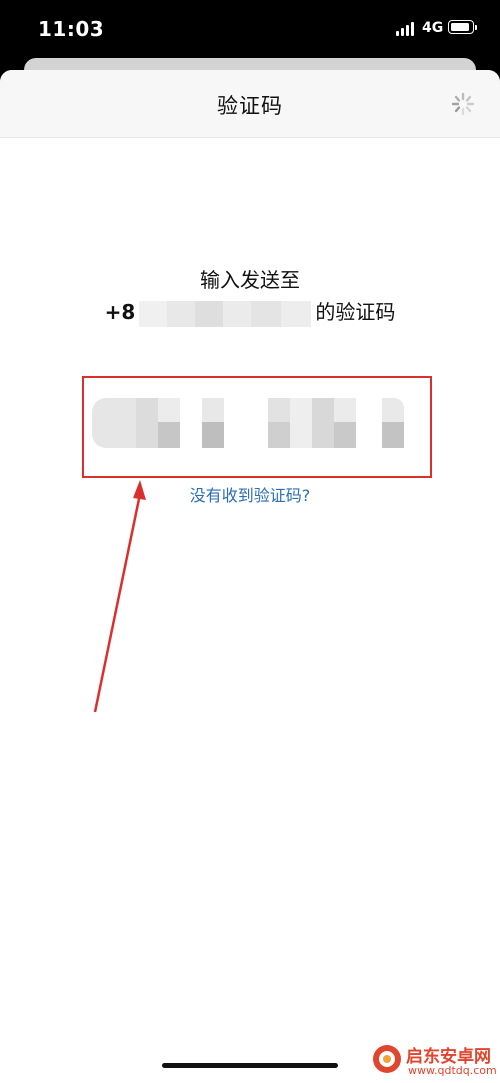 The image size is (500, 1083). I want to click on prompt-line-1: 输入发送至, so click(250, 280).